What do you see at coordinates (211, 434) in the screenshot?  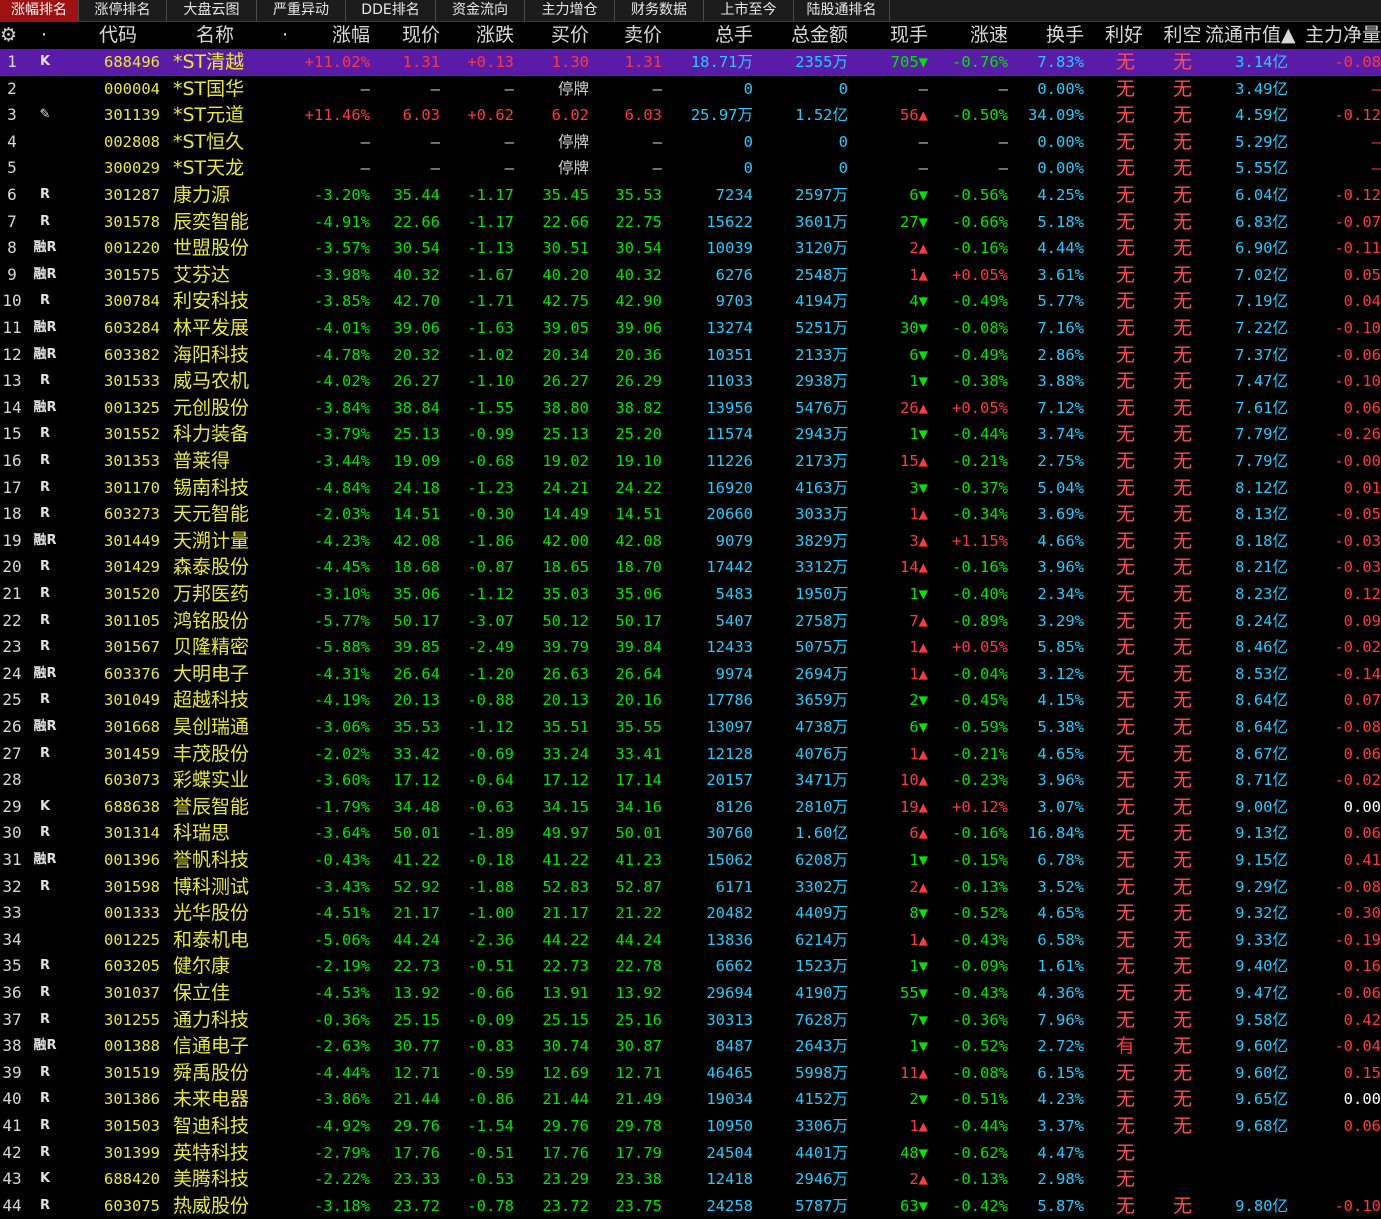 I see `cell-name: 科力装备` at bounding box center [211, 434].